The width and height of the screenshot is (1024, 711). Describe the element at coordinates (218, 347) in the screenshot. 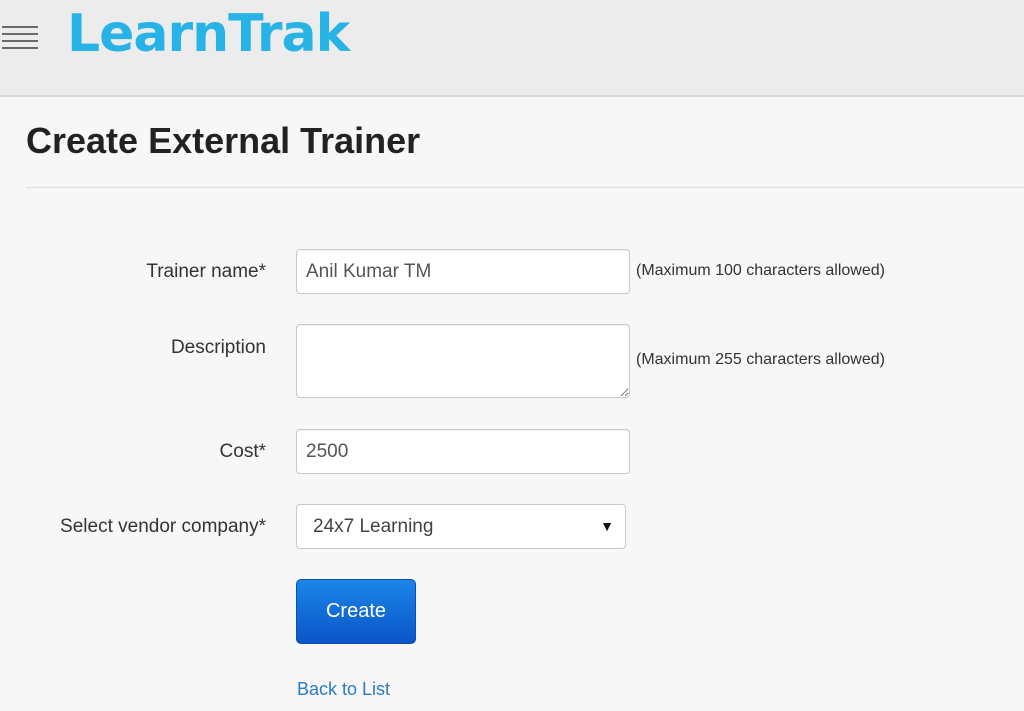

I see `description-label: Description` at that location.